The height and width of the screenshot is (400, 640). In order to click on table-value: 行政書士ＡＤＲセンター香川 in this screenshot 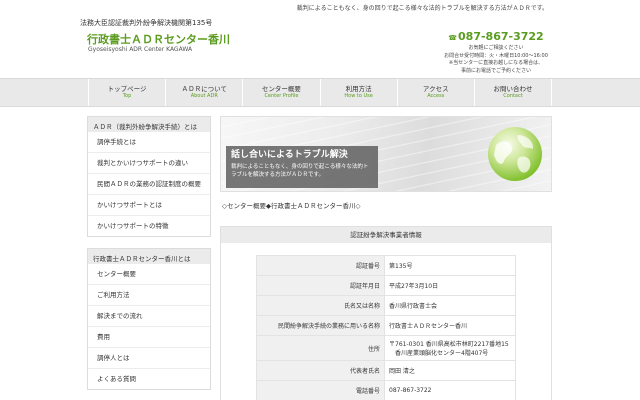, I will do `click(450, 325)`.